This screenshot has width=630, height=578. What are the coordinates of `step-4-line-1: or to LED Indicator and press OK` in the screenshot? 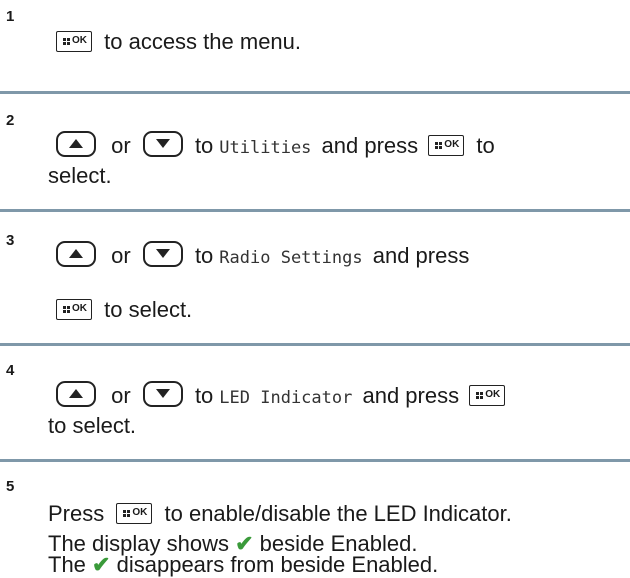 It's located at (281, 396).